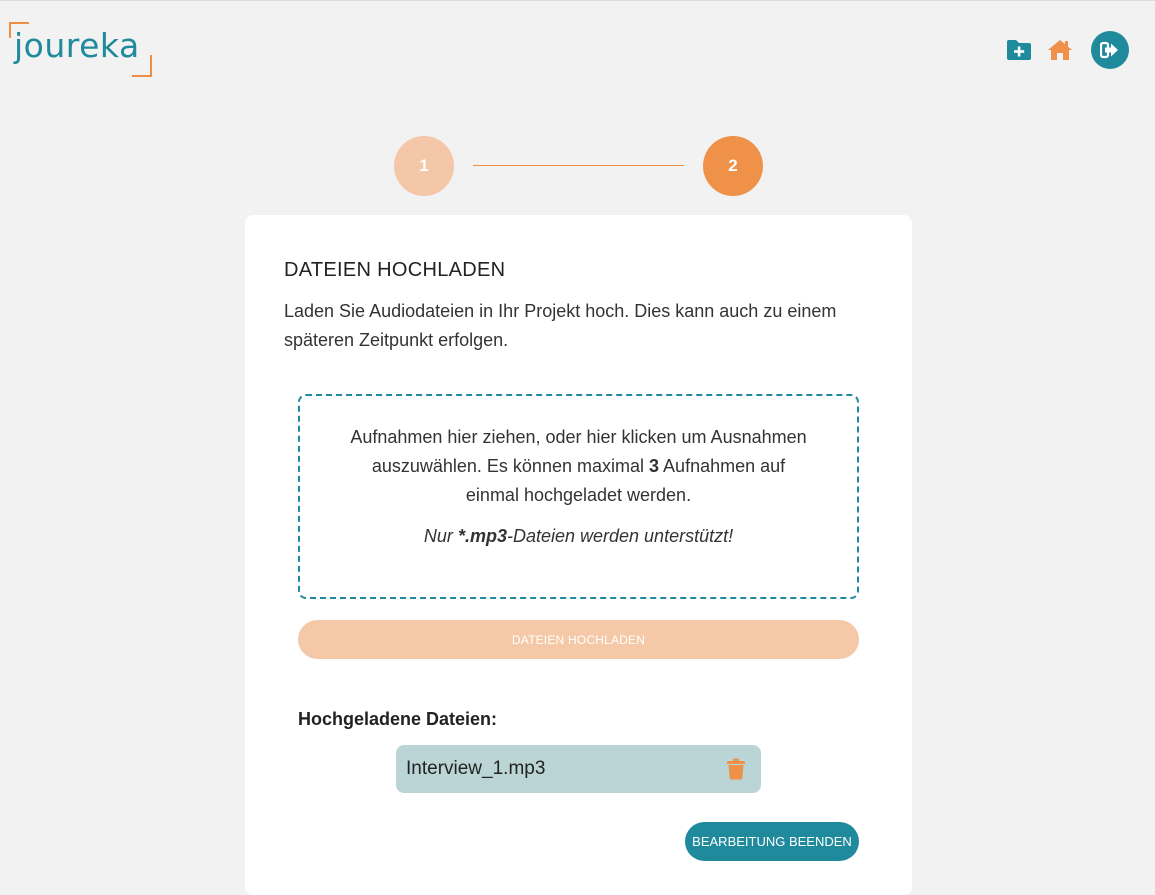 The width and height of the screenshot is (1155, 895). I want to click on upload-files-button: DATEIEN HOCHLADEN, so click(578, 639).